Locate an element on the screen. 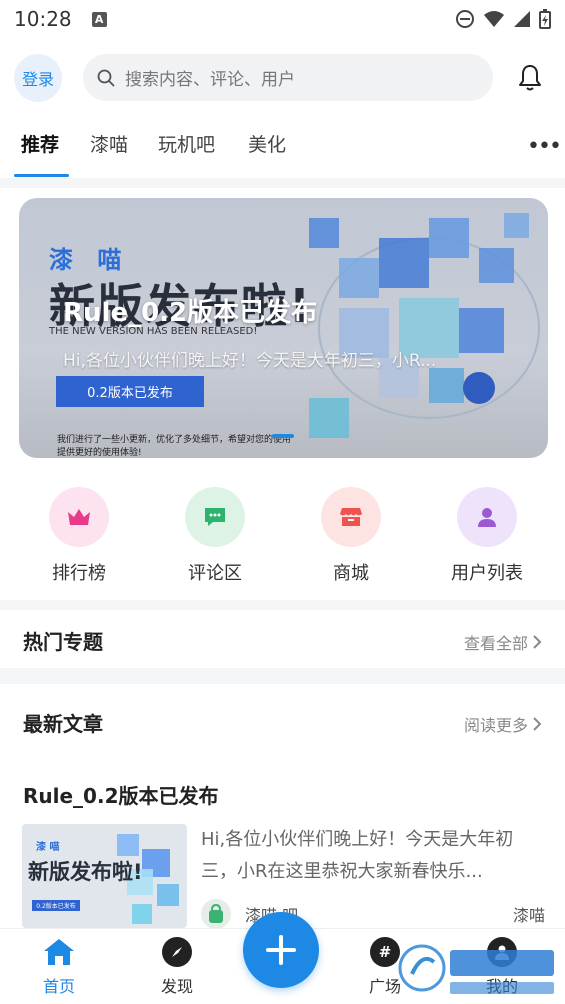  category-tabs: 推荐 漆喵 玩机吧 美化 ••• is located at coordinates (282, 150).